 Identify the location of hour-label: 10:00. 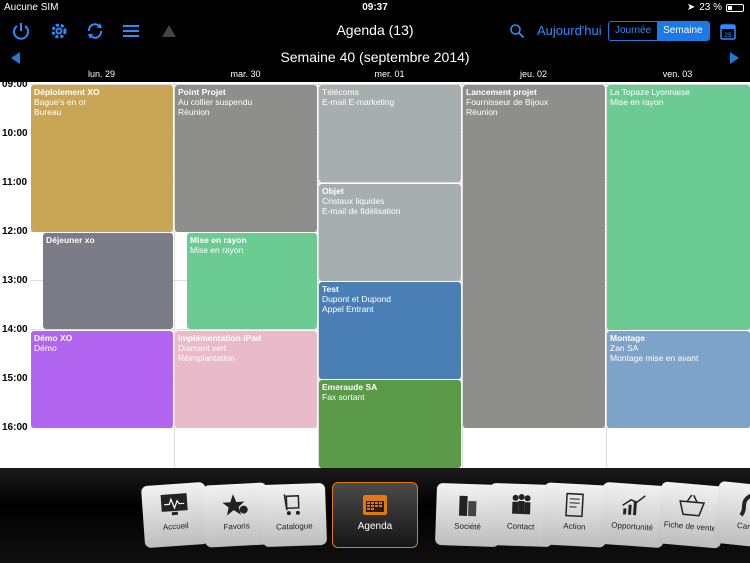
(15, 133).